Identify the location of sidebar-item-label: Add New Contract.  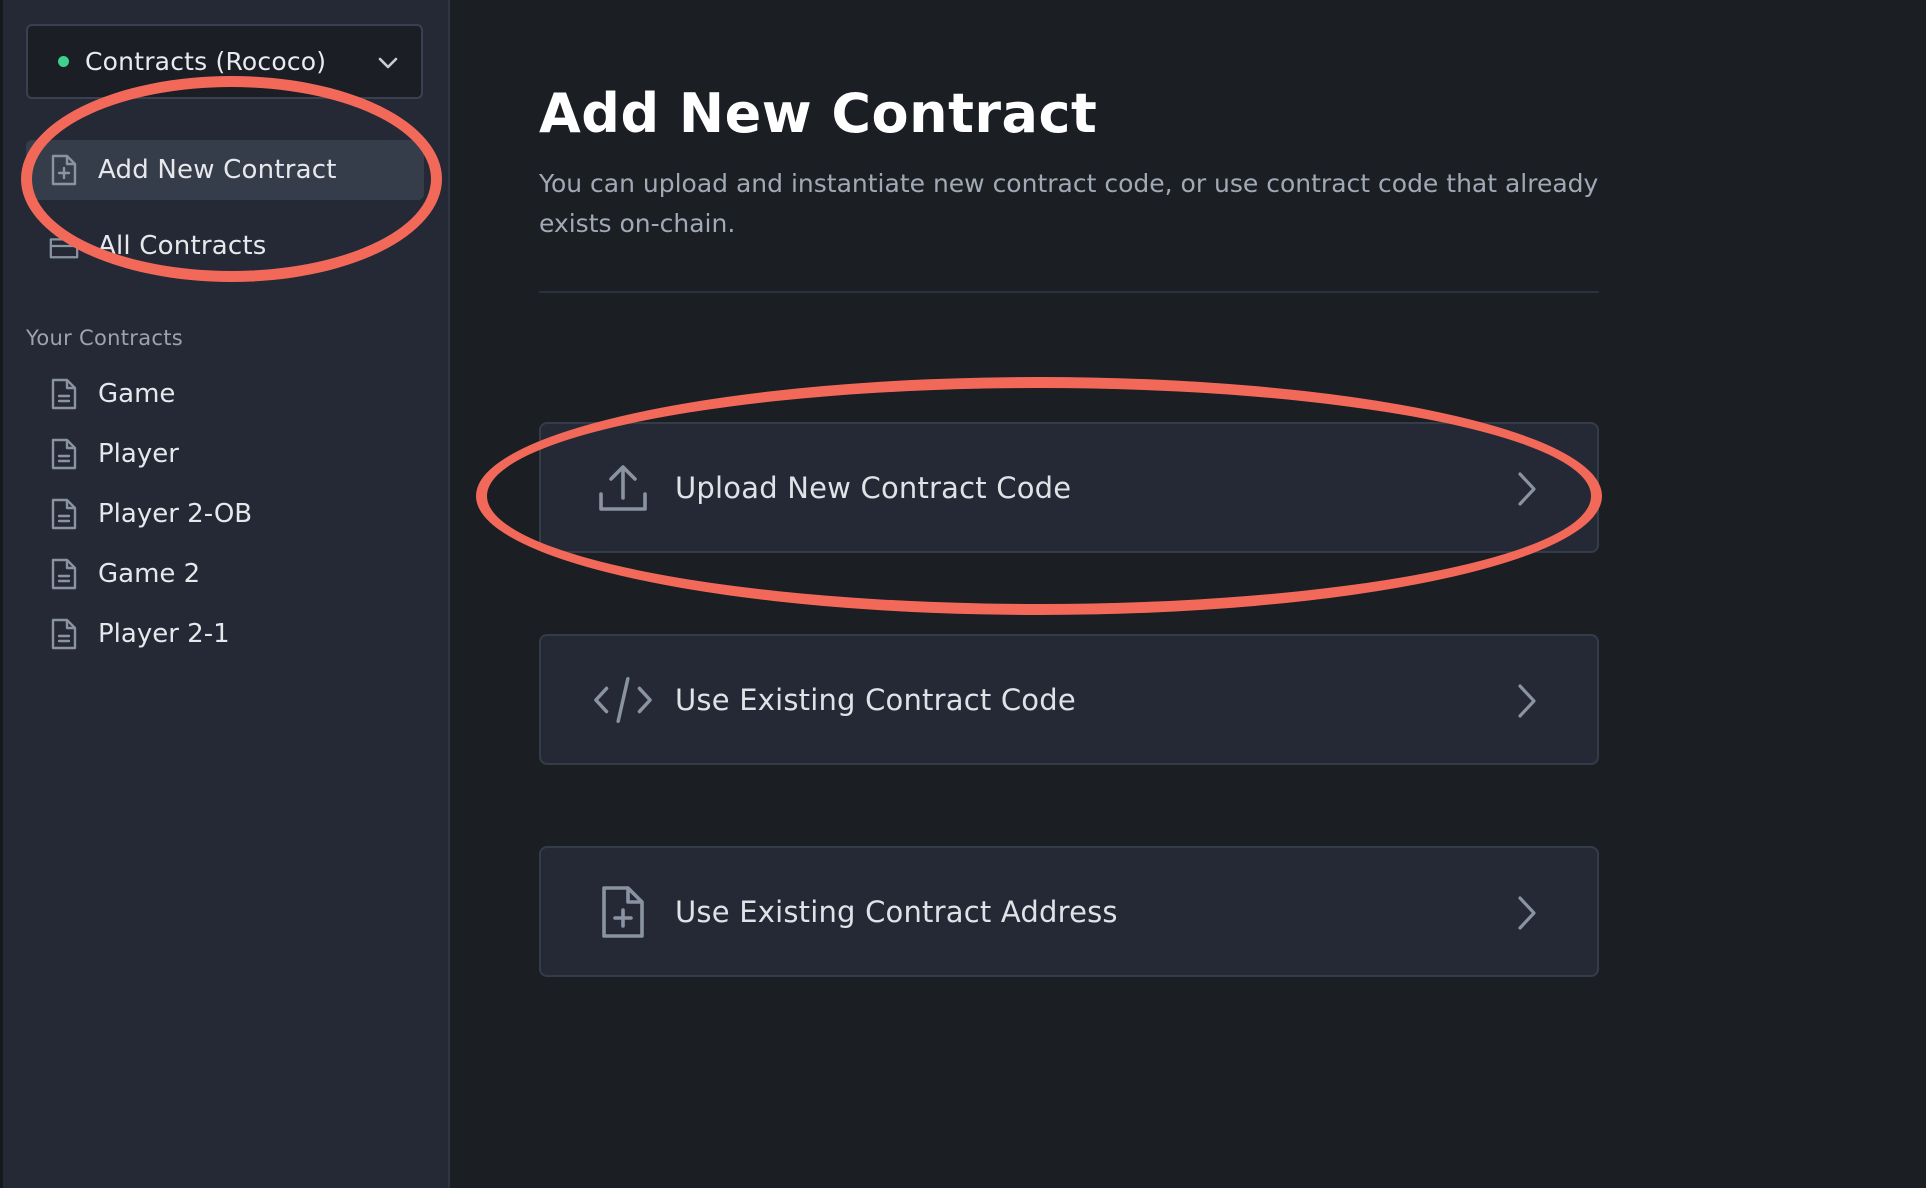
(217, 170).